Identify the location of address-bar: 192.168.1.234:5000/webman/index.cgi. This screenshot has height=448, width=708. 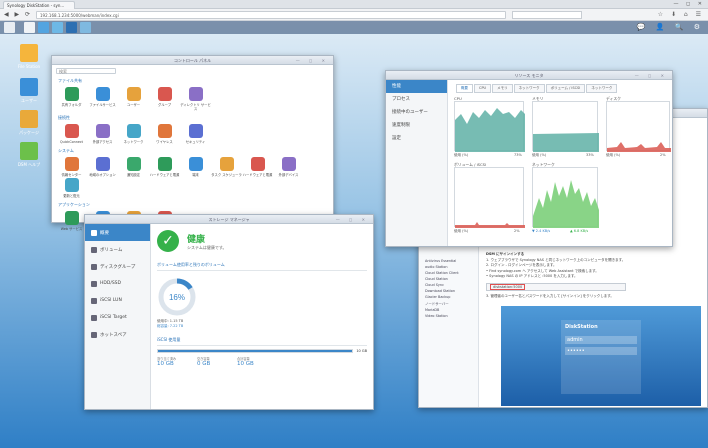
(271, 15).